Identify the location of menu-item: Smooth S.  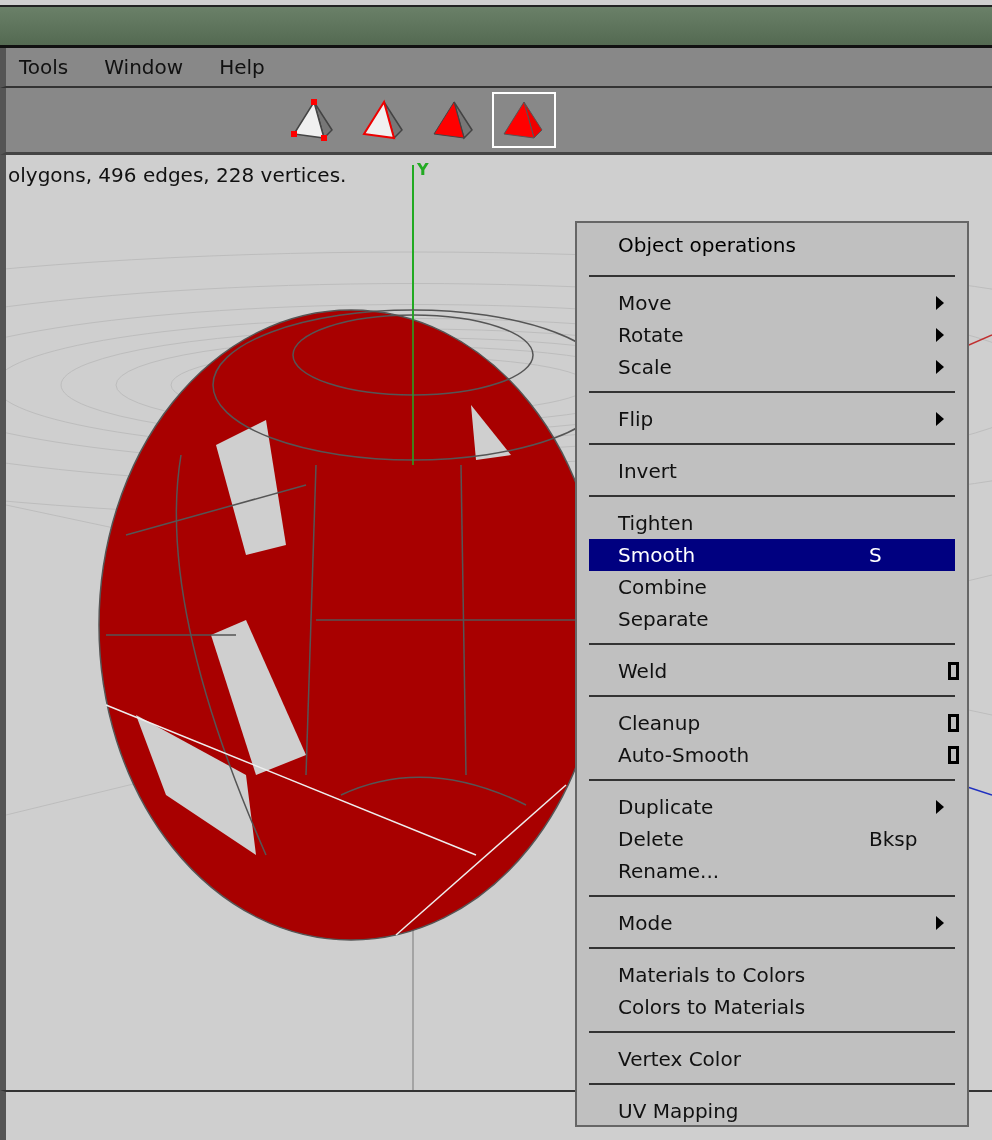
(772, 555).